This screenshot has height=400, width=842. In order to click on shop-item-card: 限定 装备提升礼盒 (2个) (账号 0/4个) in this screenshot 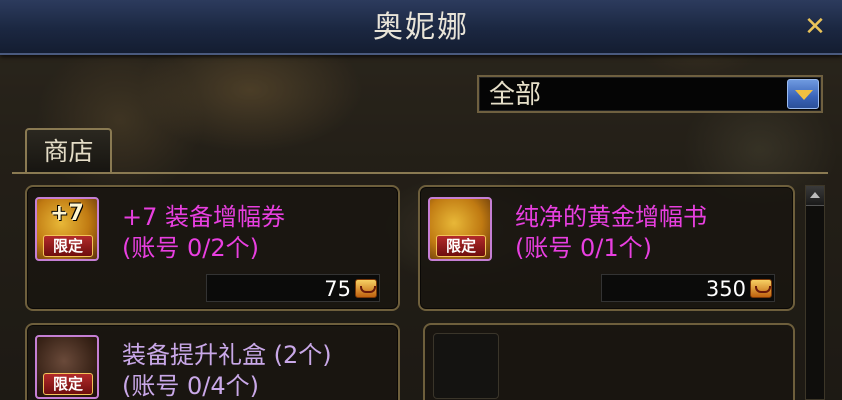, I will do `click(212, 361)`.